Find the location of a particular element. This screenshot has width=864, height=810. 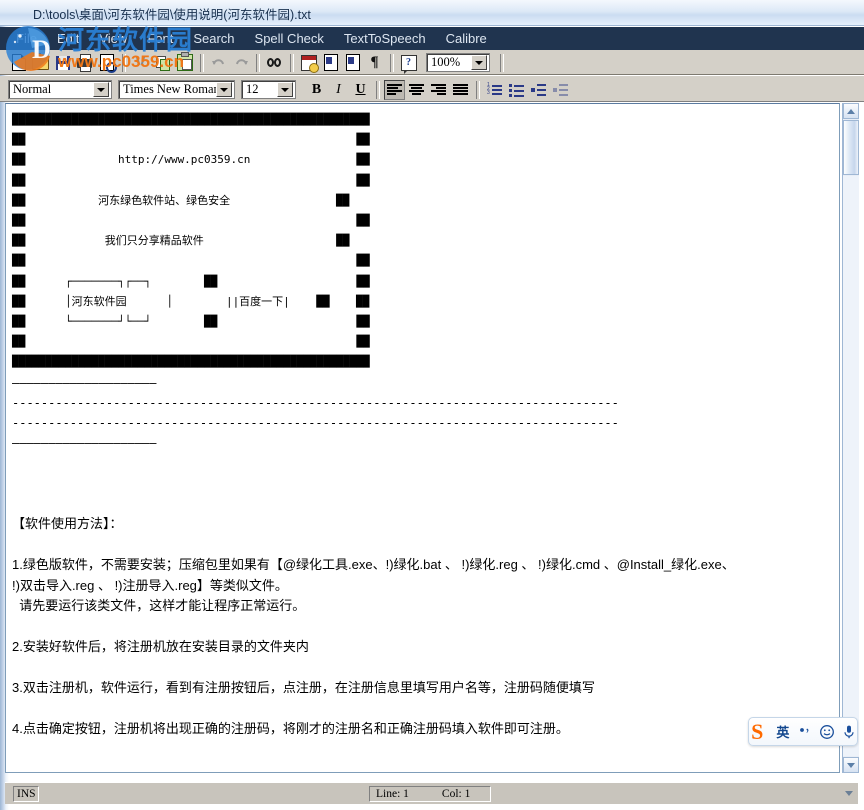

bulleted-list-button is located at coordinates (516, 90).